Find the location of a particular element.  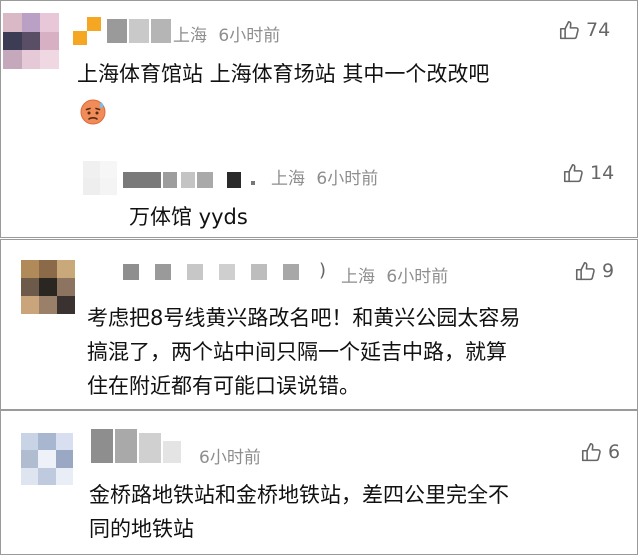

comment-text-line: 考虑把8号线黄兴路改名吧！和黄兴公园太容易 is located at coordinates (304, 318).